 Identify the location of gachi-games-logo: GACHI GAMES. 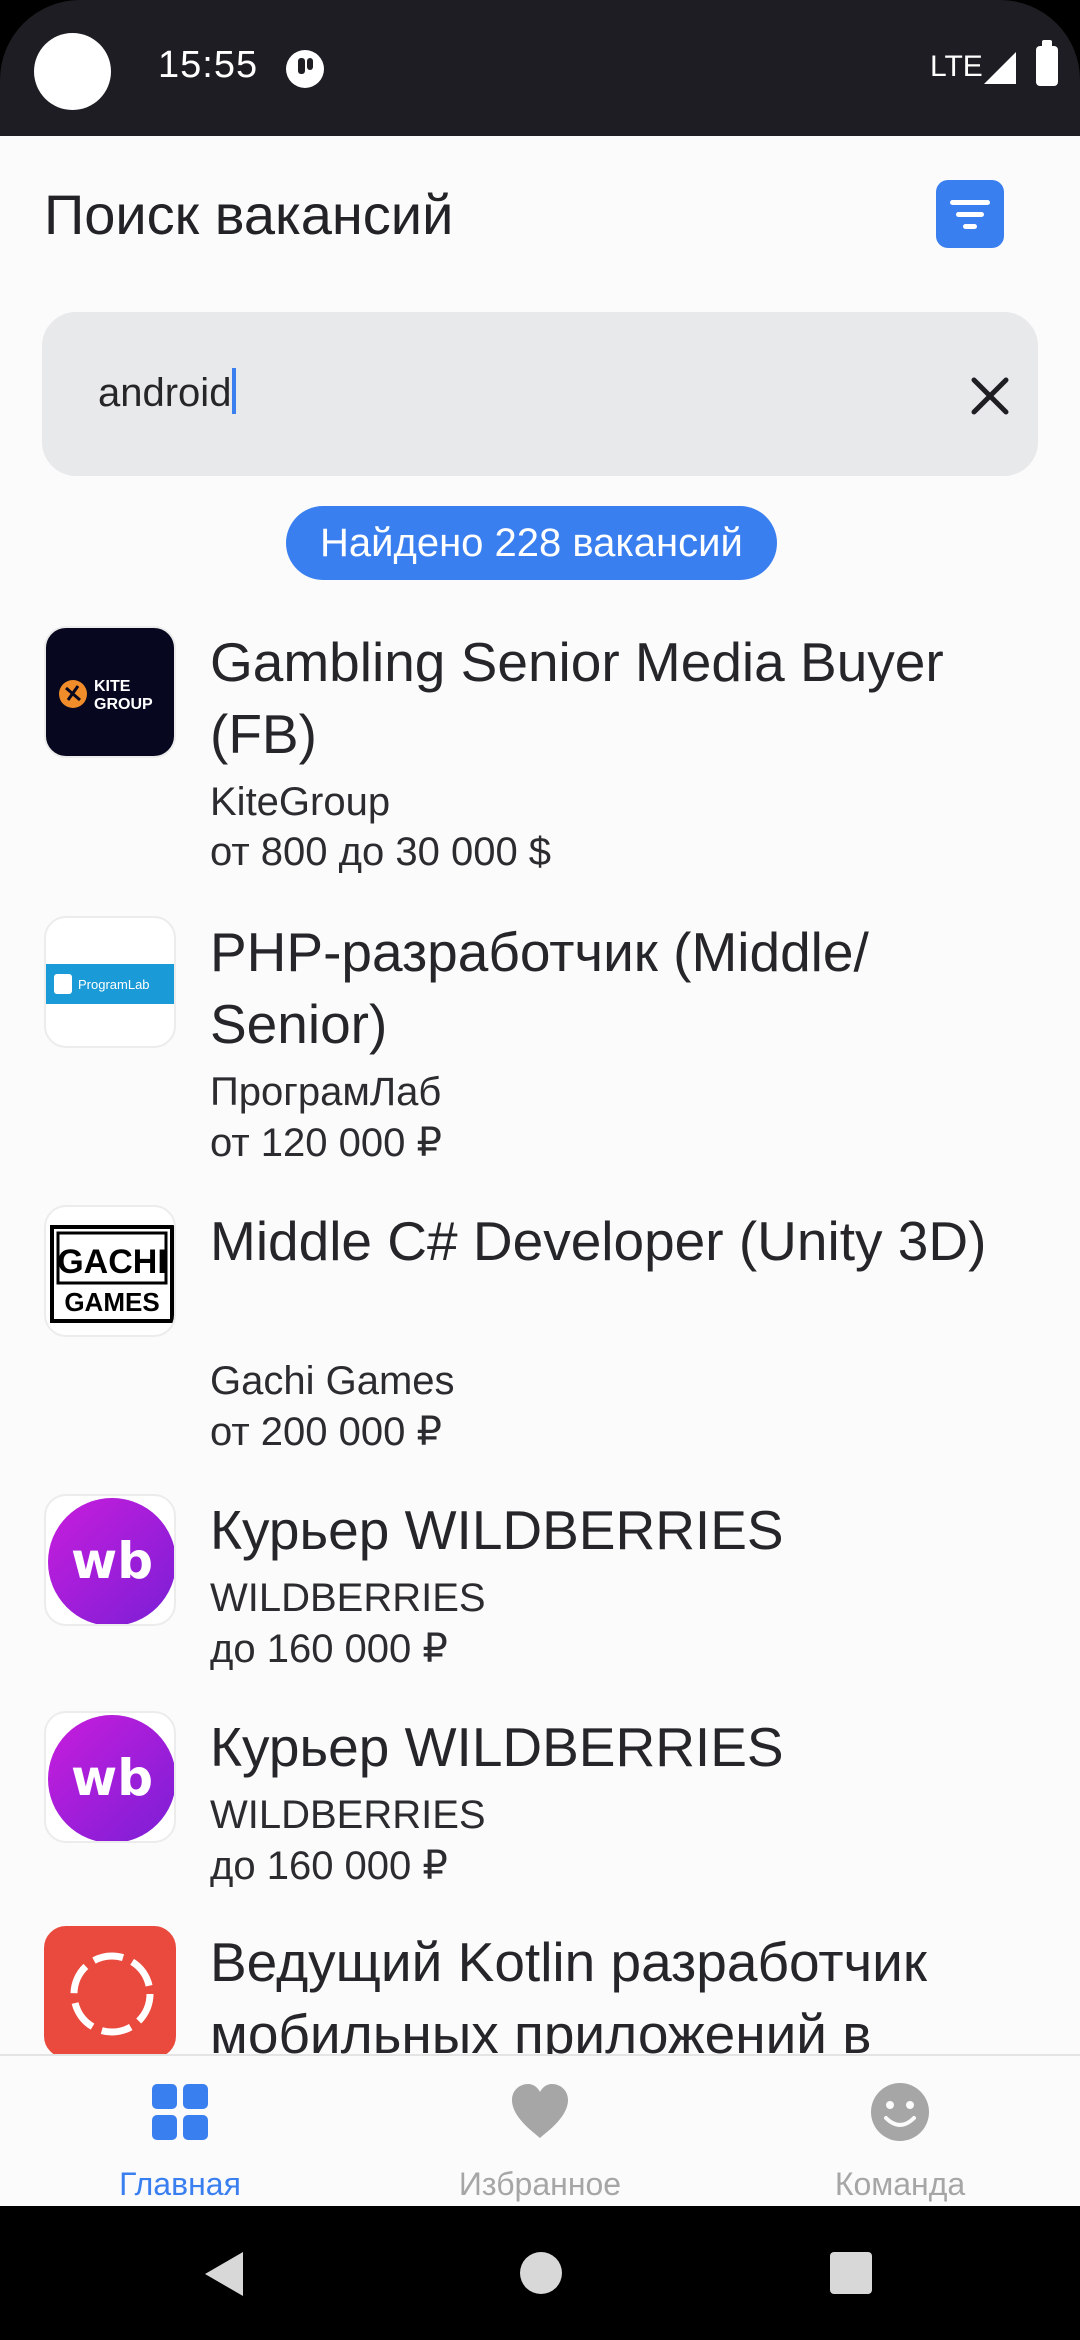
(112, 1274).